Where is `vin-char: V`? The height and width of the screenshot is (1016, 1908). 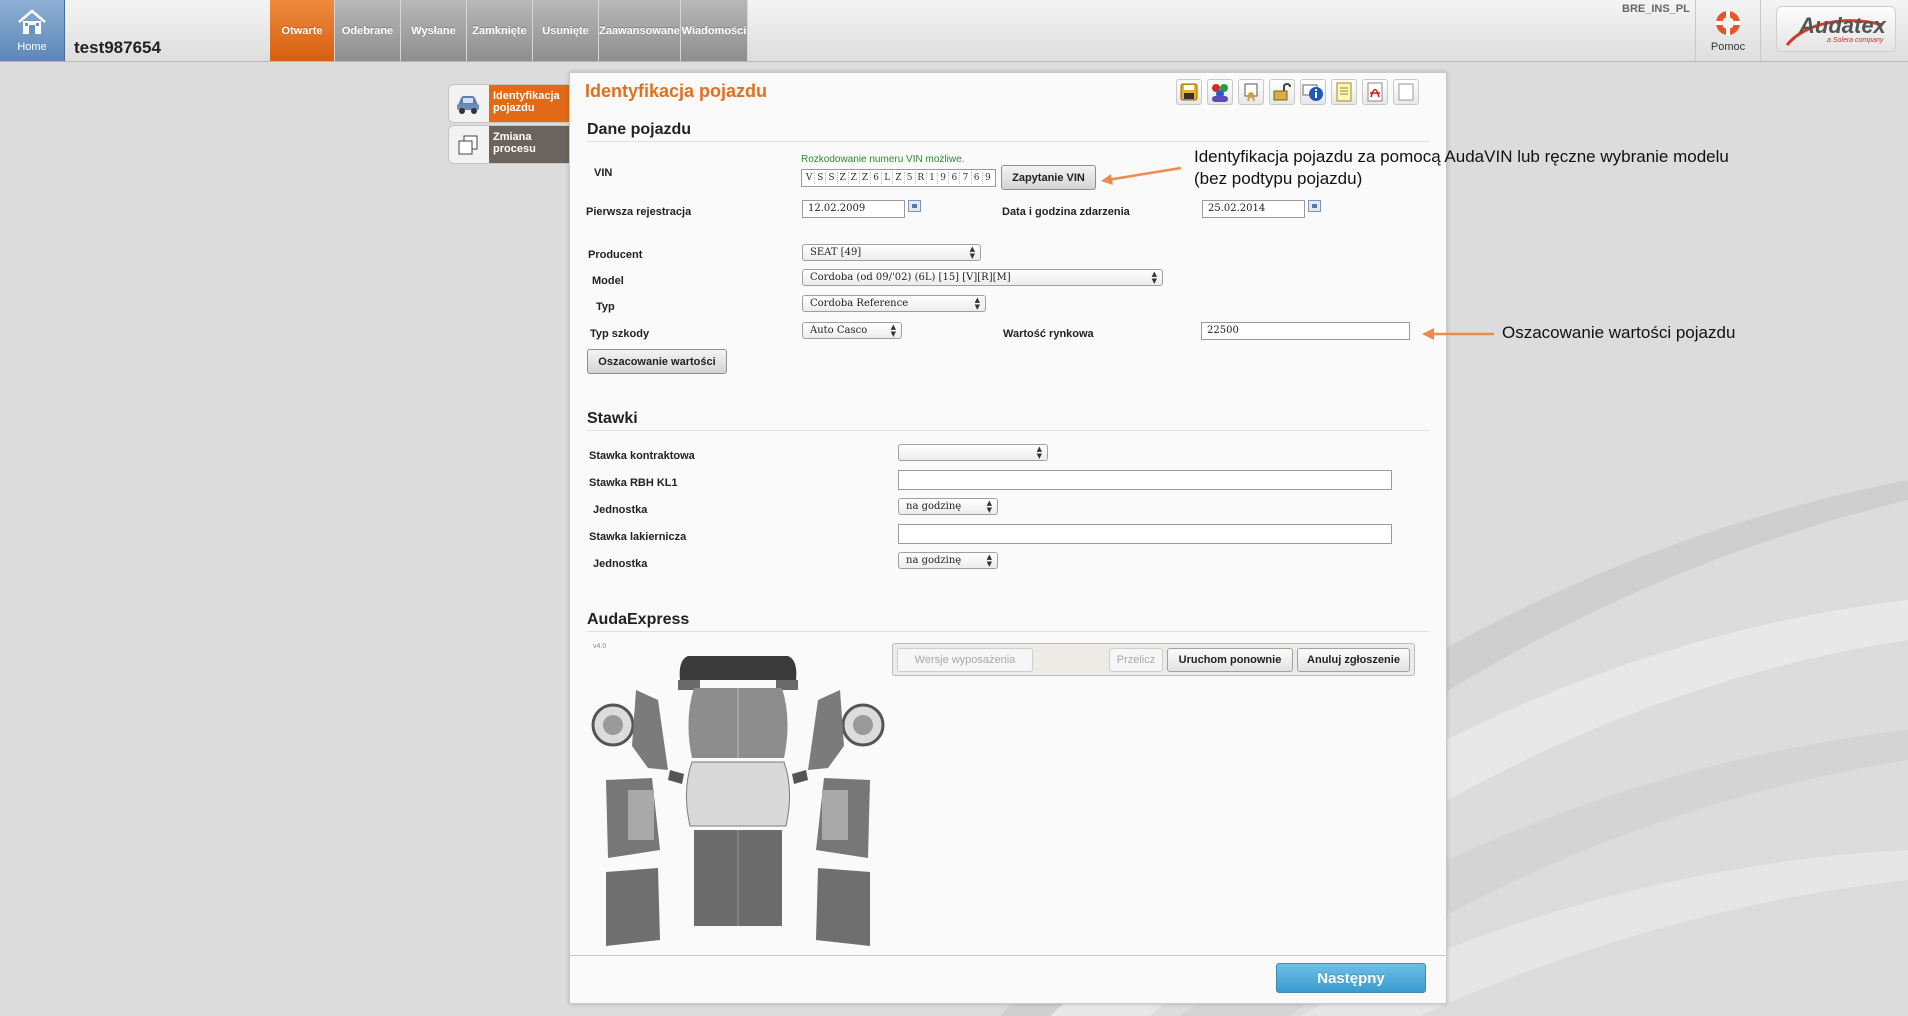
vin-char: V is located at coordinates (810, 178).